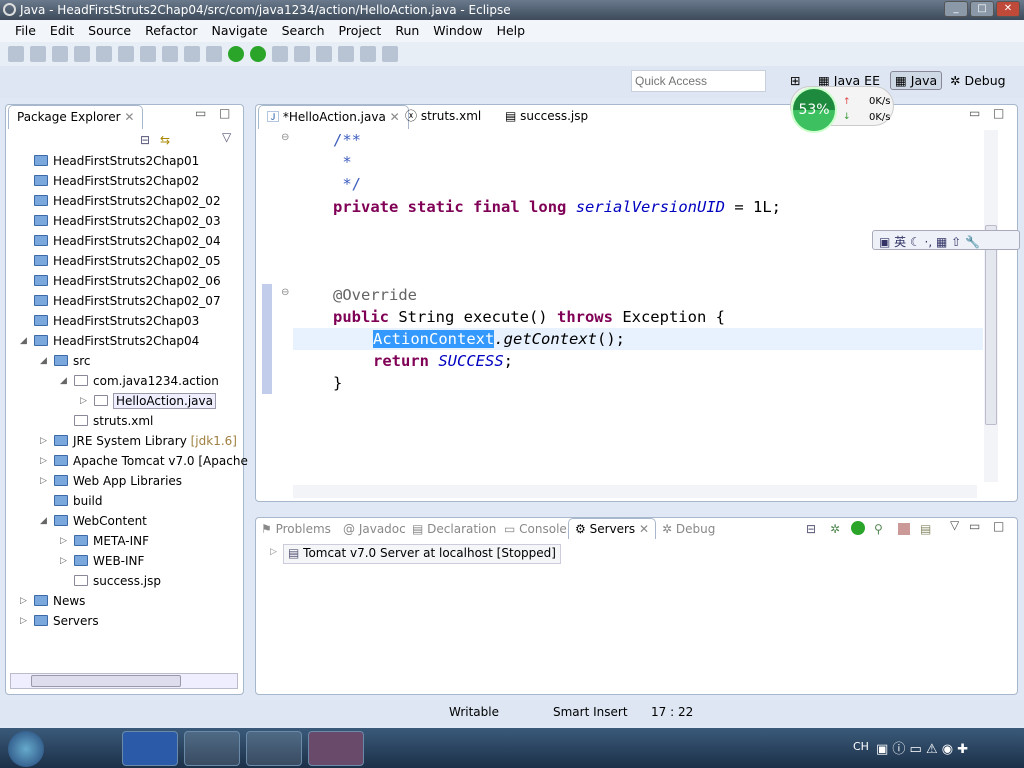  I want to click on profile-server-icon: ⚲, so click(878, 529).